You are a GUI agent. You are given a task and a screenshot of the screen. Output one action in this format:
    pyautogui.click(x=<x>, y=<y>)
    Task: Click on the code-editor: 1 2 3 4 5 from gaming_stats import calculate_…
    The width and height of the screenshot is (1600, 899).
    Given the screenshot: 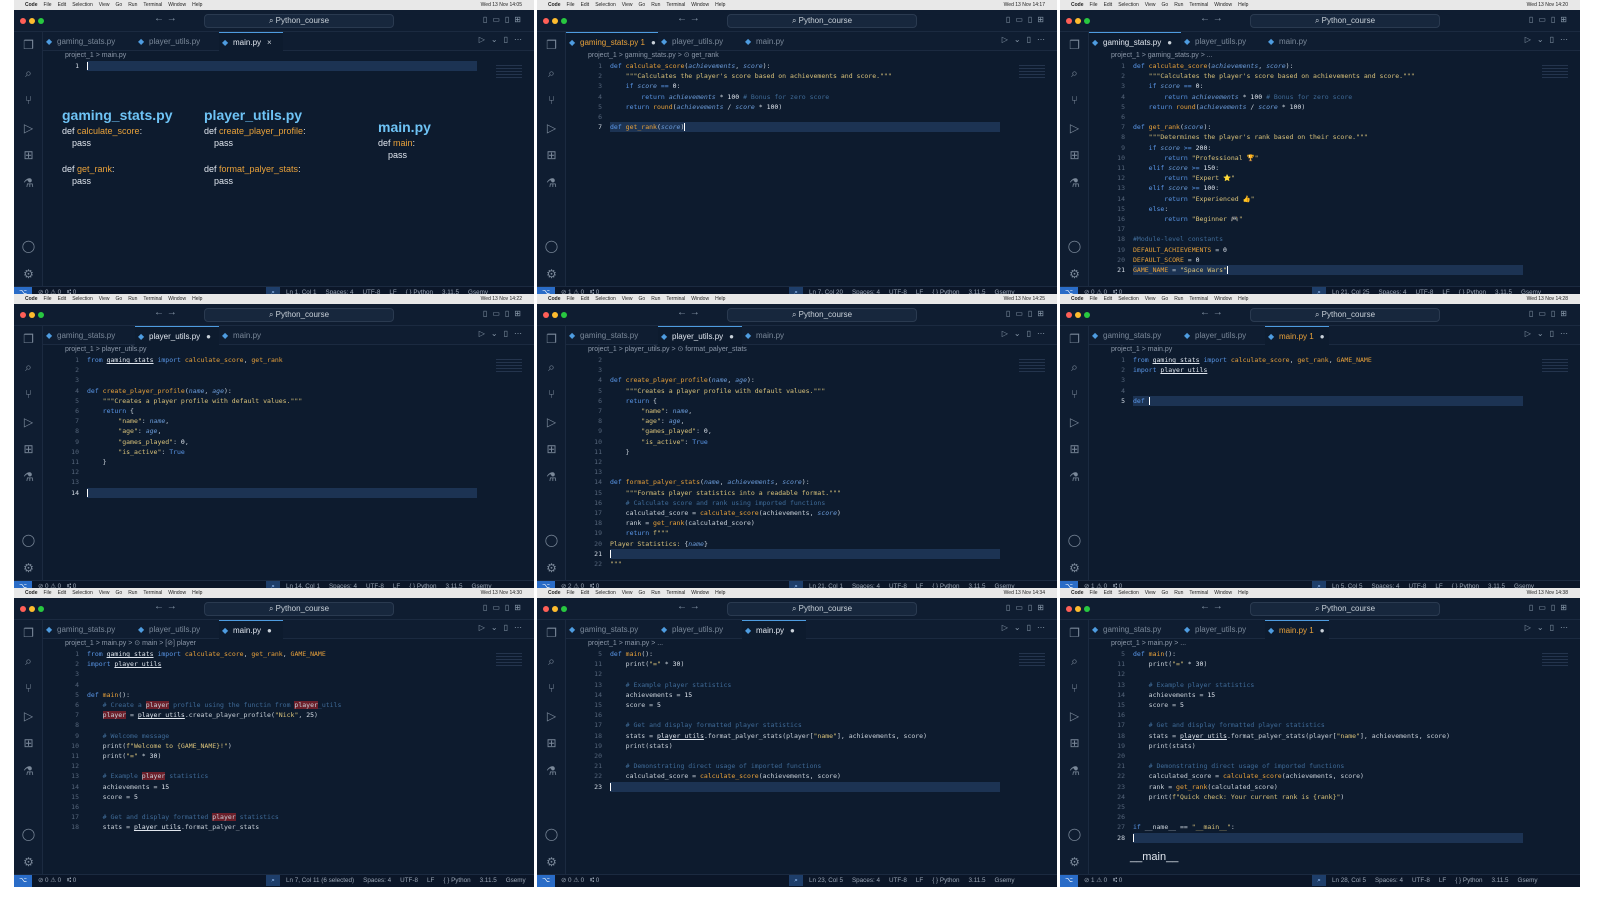 What is the action you would take?
    pyautogui.click(x=1334, y=467)
    